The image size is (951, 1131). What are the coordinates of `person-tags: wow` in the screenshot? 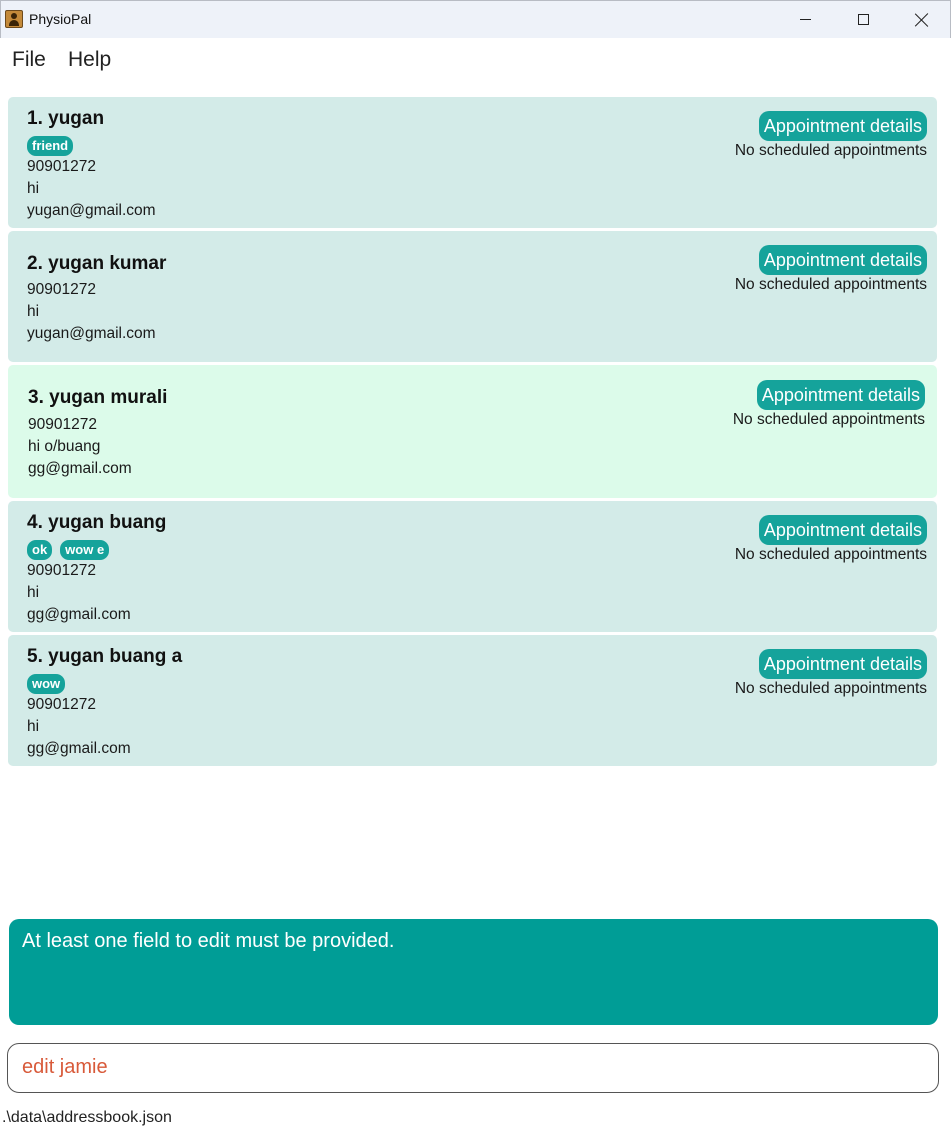 It's located at (46, 684).